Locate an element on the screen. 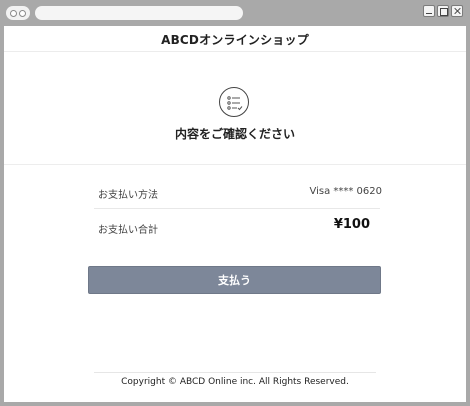  minimize-icon is located at coordinates (429, 11).